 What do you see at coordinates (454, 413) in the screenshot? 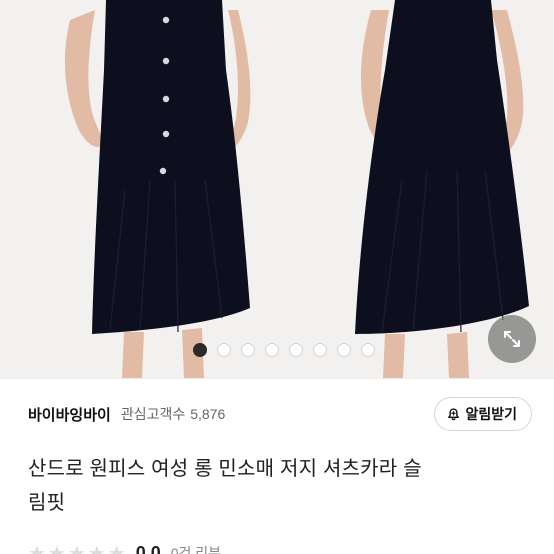
I see `bell-plus-icon` at bounding box center [454, 413].